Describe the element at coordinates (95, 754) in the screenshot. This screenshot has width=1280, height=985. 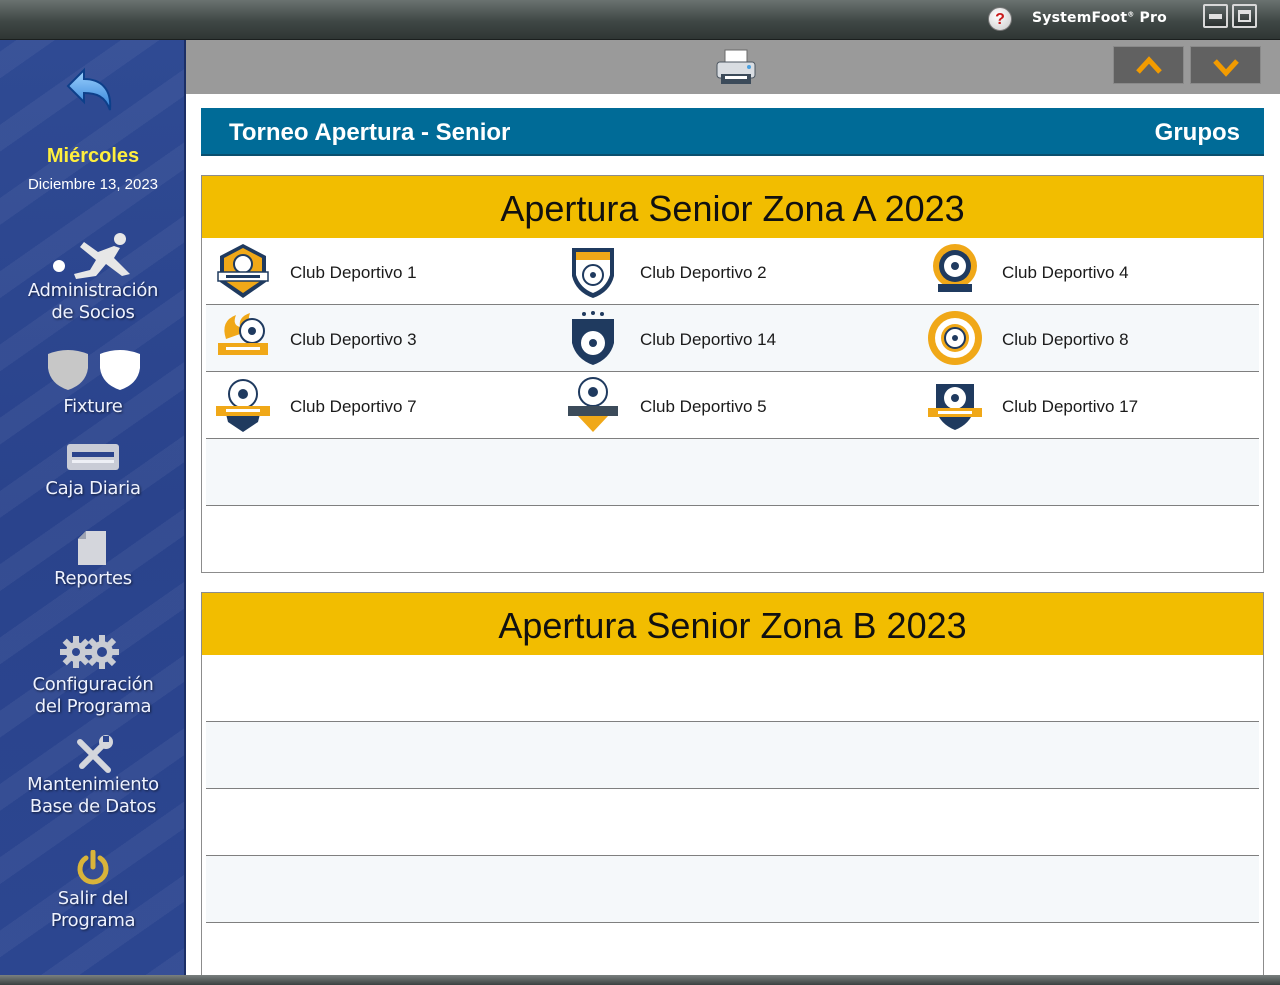
I see `tools-icon` at that location.